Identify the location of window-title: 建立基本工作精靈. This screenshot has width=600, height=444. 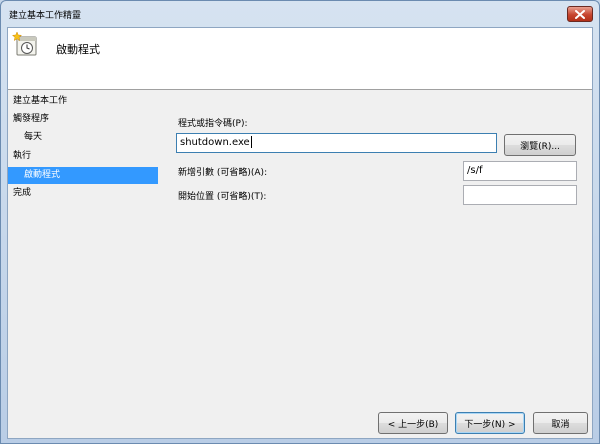
(45, 16).